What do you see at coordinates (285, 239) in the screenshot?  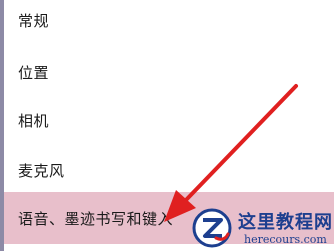 I see `watermark-url: herecours.com` at bounding box center [285, 239].